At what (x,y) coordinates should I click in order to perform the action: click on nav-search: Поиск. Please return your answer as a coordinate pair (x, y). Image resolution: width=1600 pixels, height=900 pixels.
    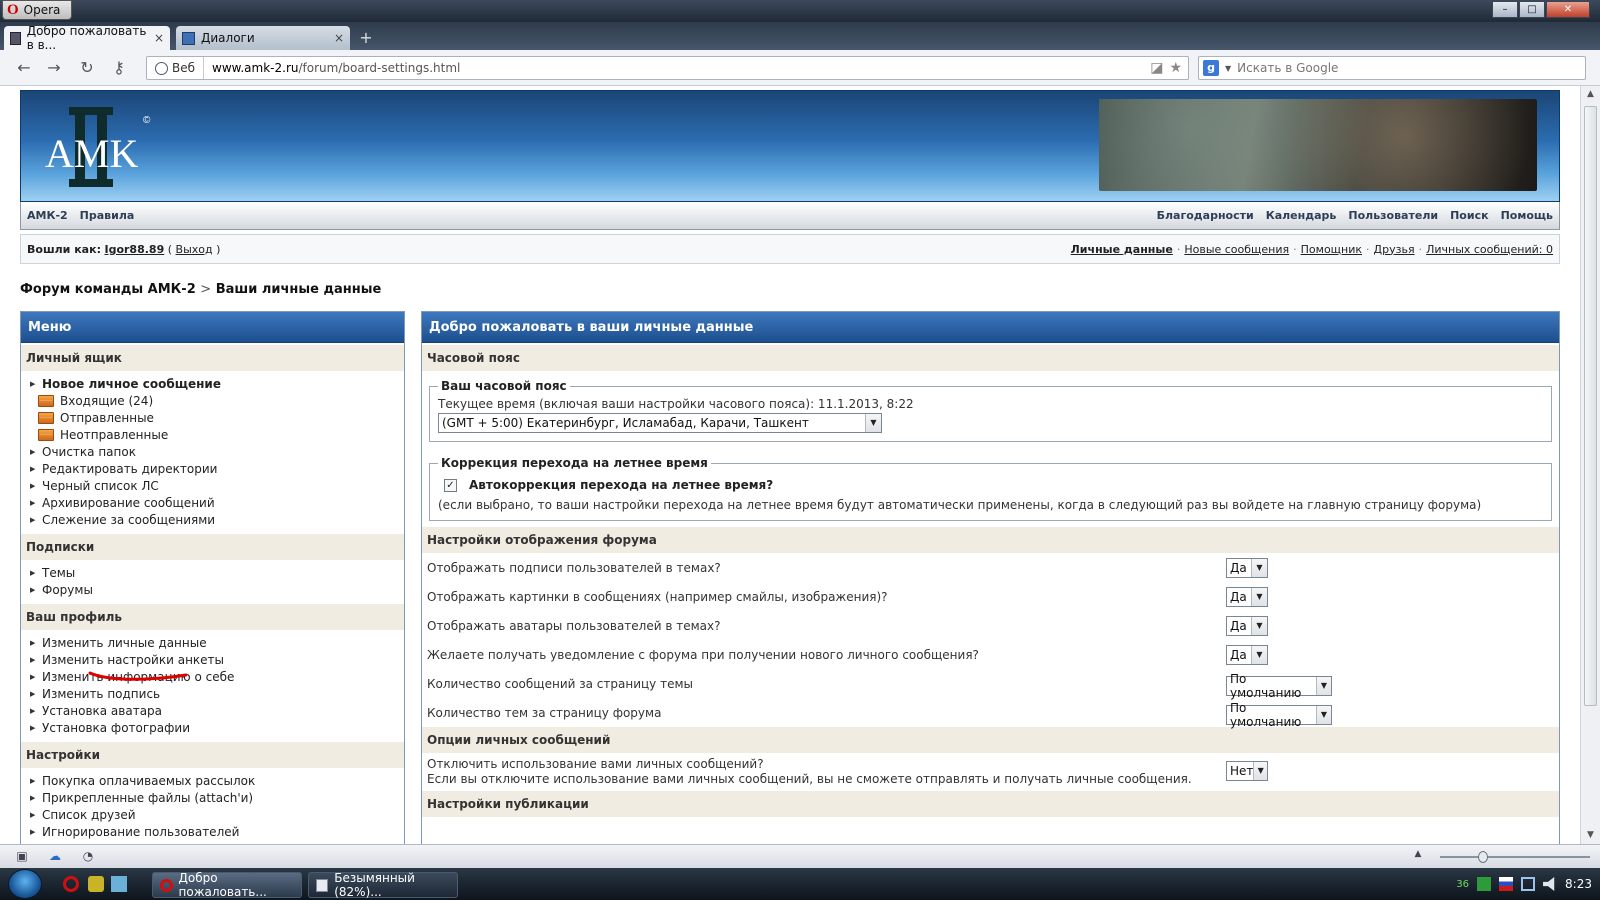
    Looking at the image, I should click on (1469, 215).